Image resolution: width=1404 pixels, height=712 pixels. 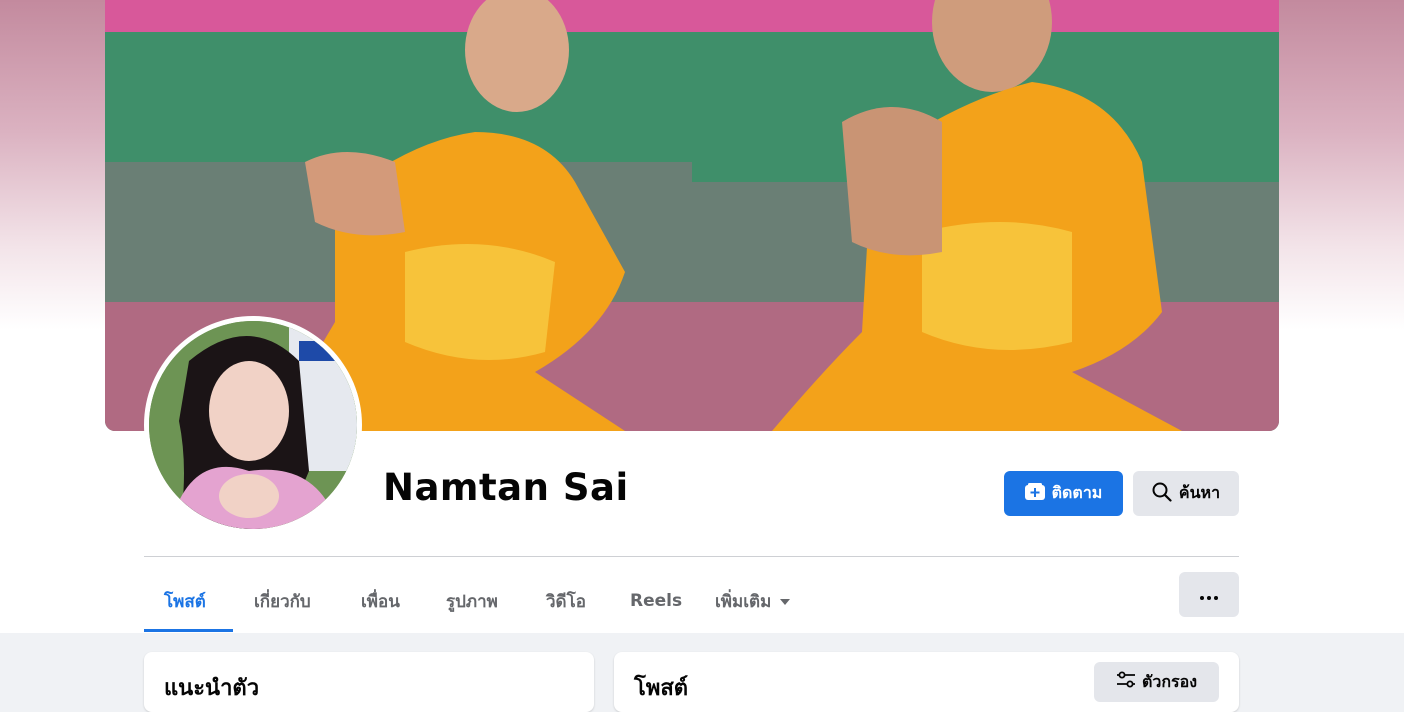 I want to click on active-tab-indicator, so click(x=188, y=630).